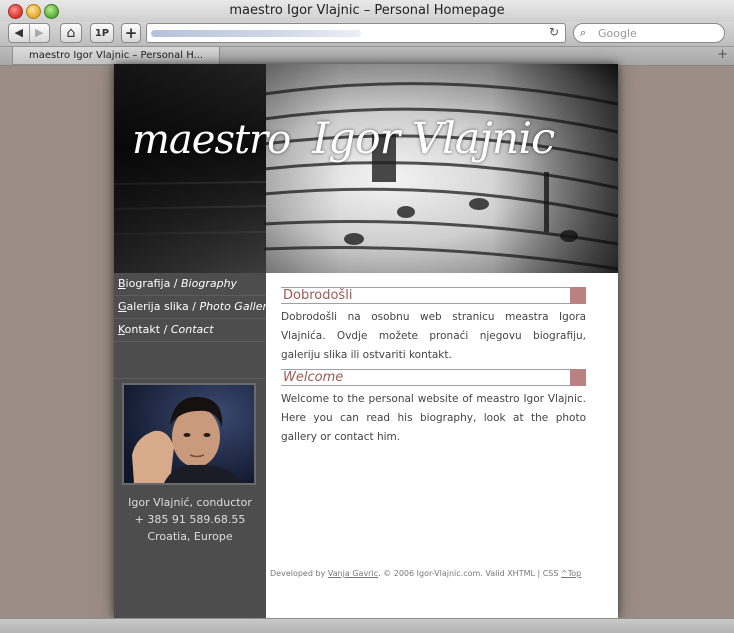  Describe the element at coordinates (19, 33) in the screenshot. I see `back-button: ◀` at that location.